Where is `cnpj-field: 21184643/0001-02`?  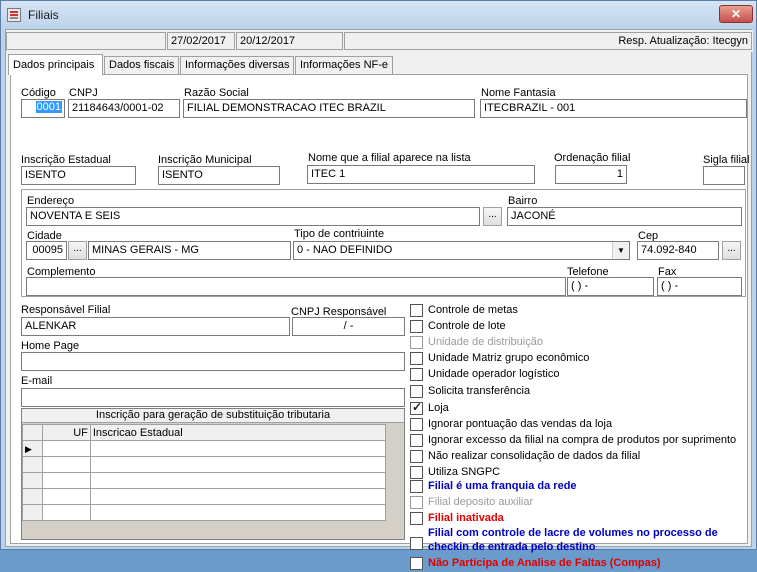 cnpj-field: 21184643/0001-02 is located at coordinates (124, 108).